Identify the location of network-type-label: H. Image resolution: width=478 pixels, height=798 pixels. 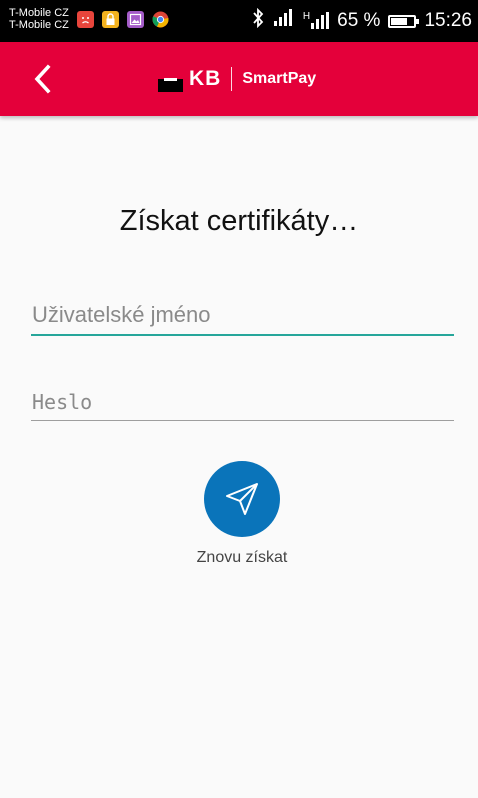
(306, 16).